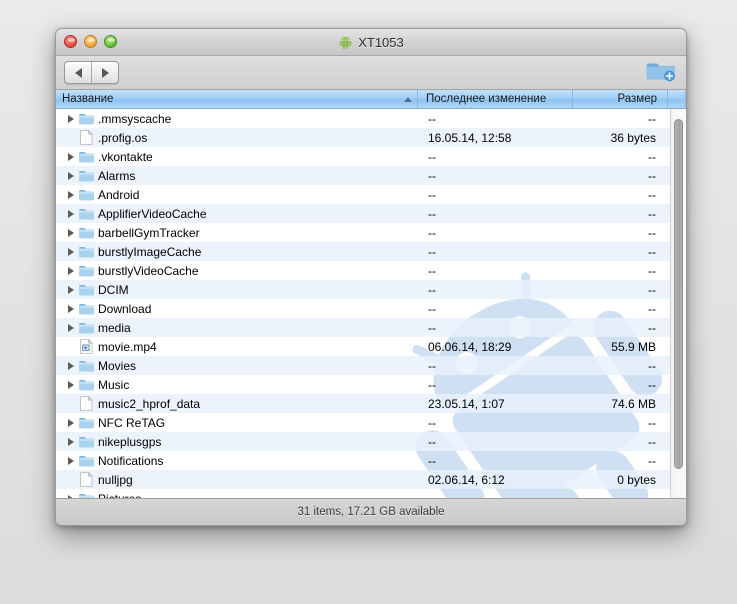 The width and height of the screenshot is (737, 604). I want to click on table-row: ApplifierVideoCache -- --, so click(371, 213).